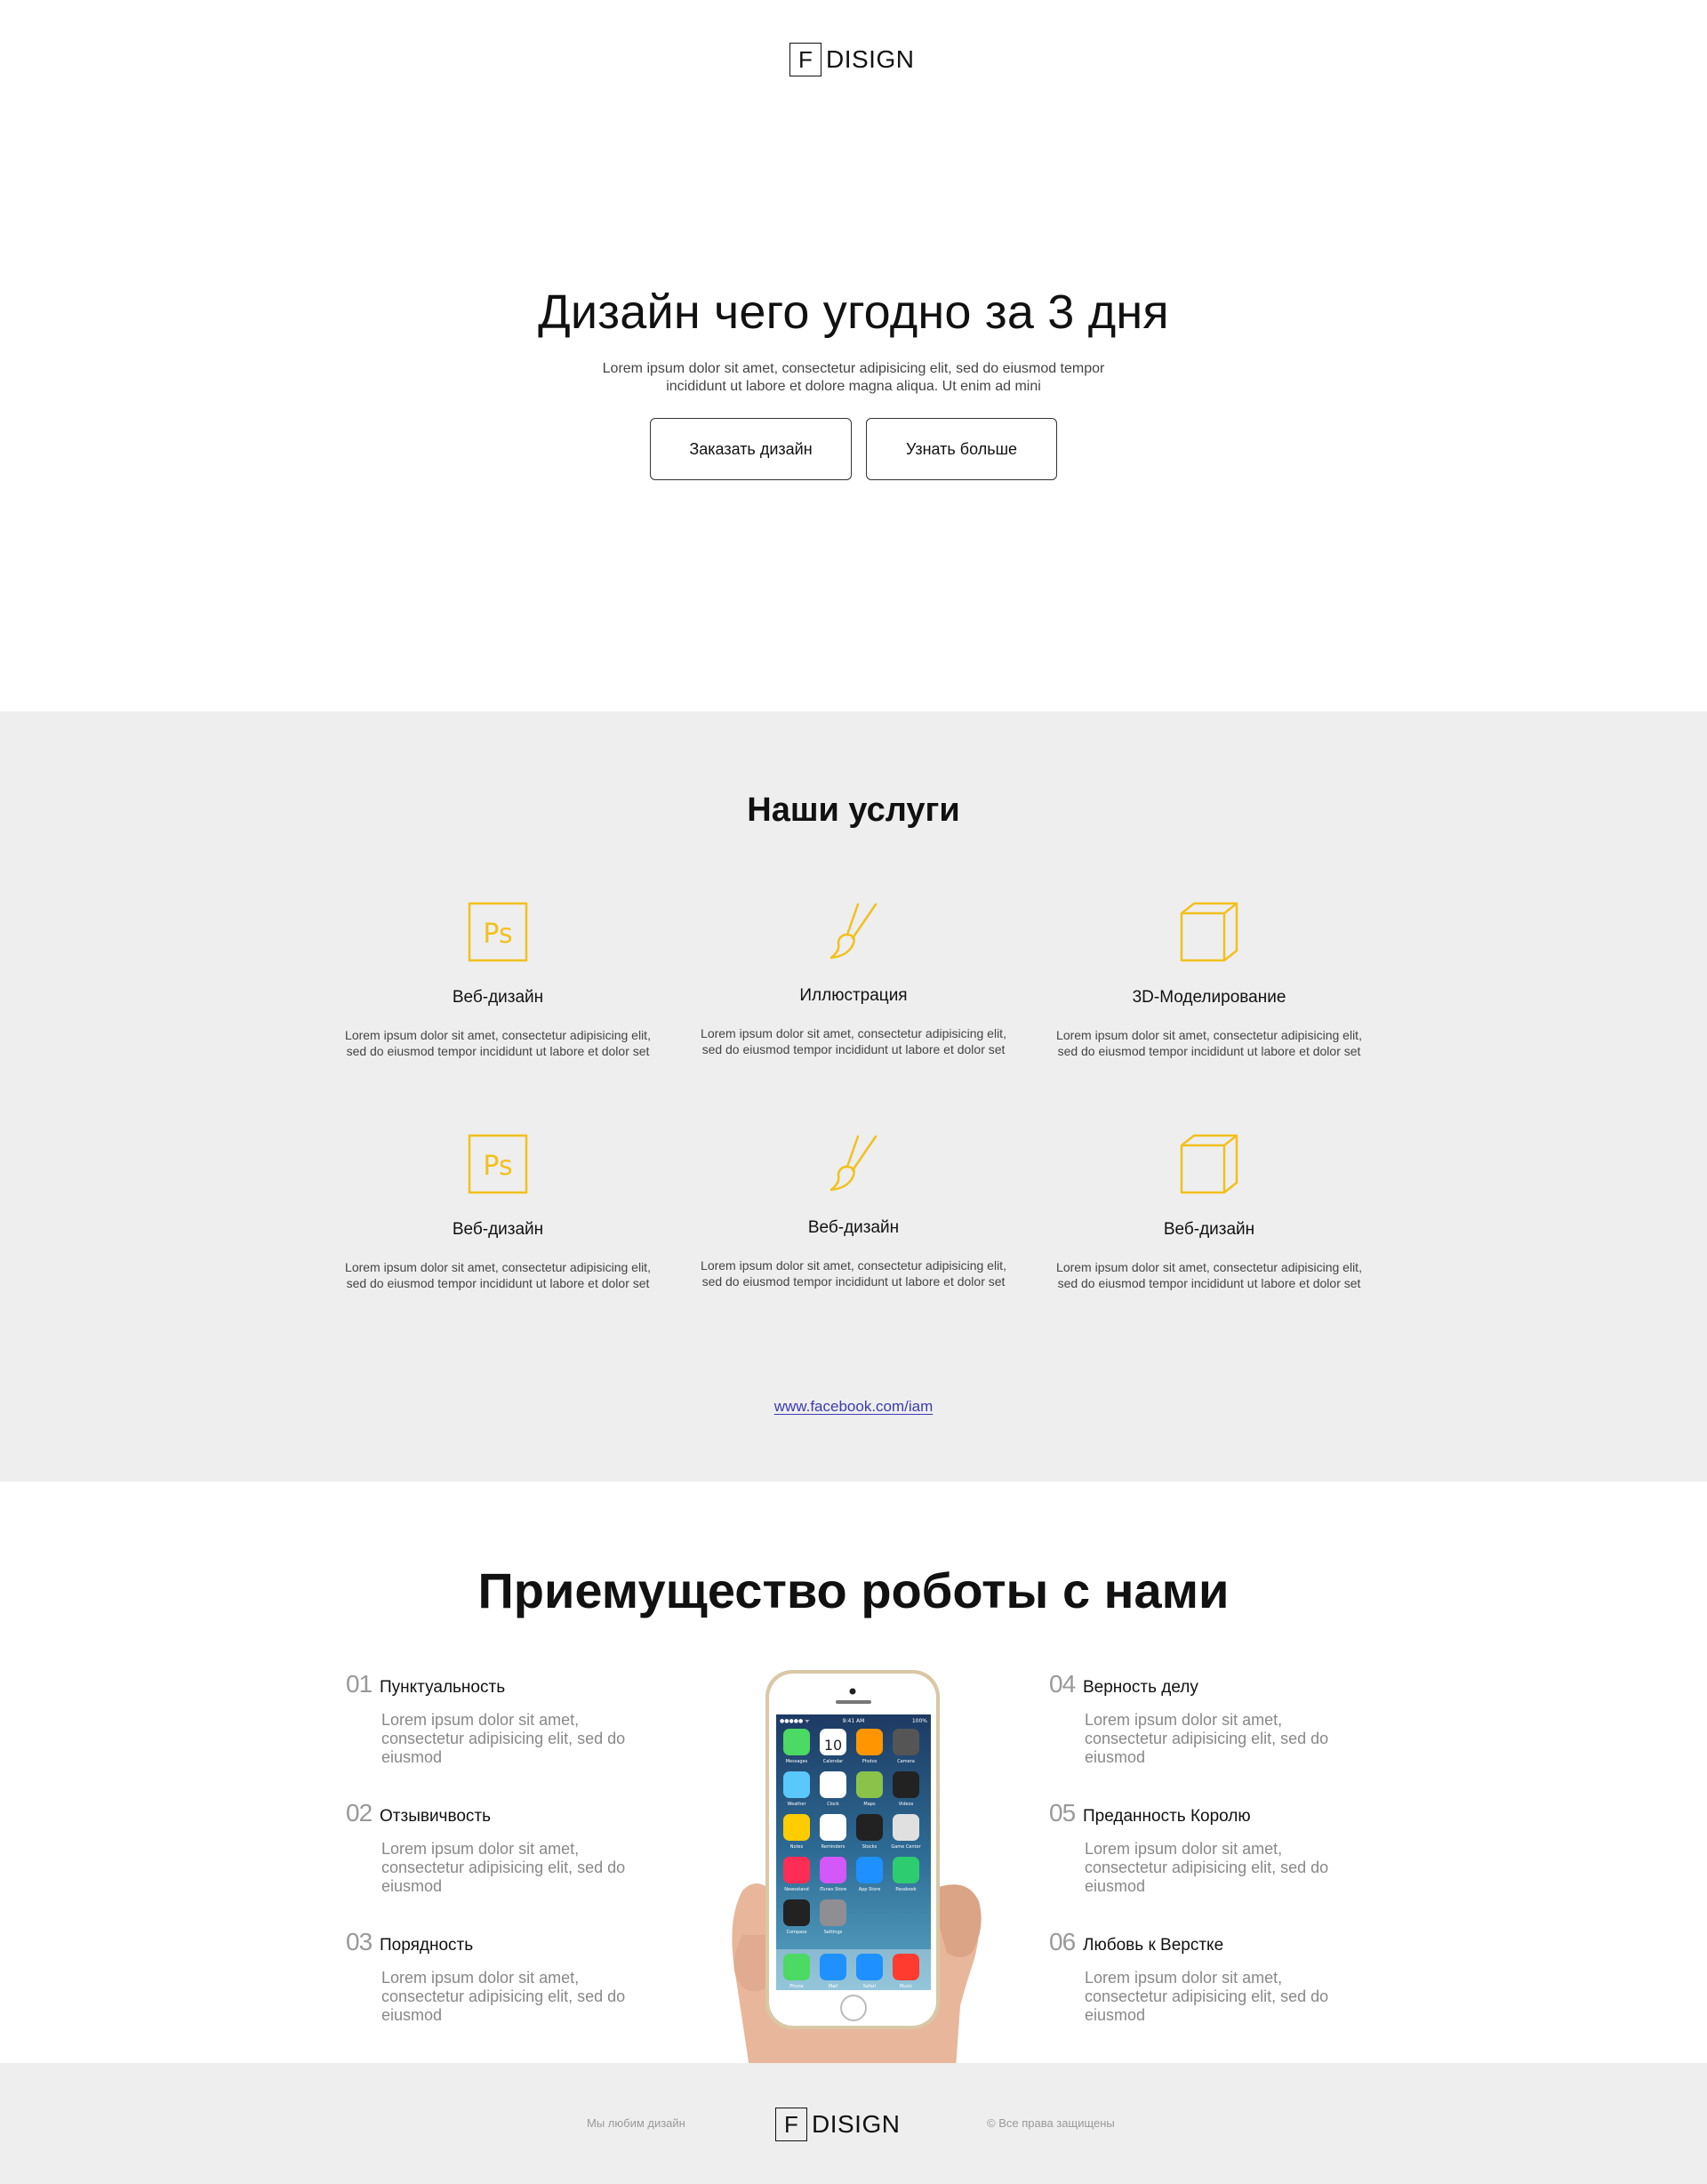 The width and height of the screenshot is (1707, 2184). I want to click on app-label: Stocks, so click(870, 1847).